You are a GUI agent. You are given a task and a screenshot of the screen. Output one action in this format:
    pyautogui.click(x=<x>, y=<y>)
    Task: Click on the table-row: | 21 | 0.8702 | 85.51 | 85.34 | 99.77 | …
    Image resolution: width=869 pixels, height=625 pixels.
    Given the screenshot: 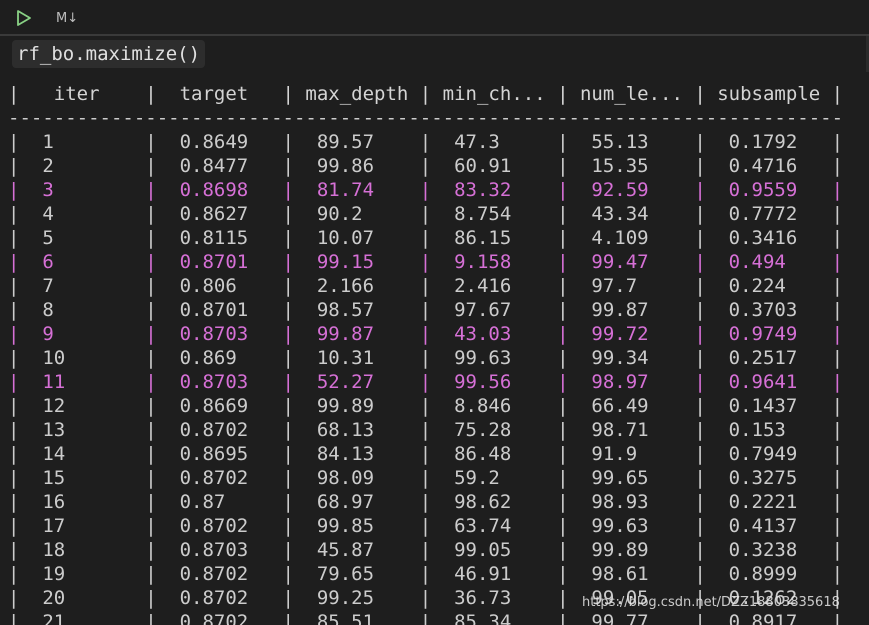 What is the action you would take?
    pyautogui.click(x=426, y=618)
    